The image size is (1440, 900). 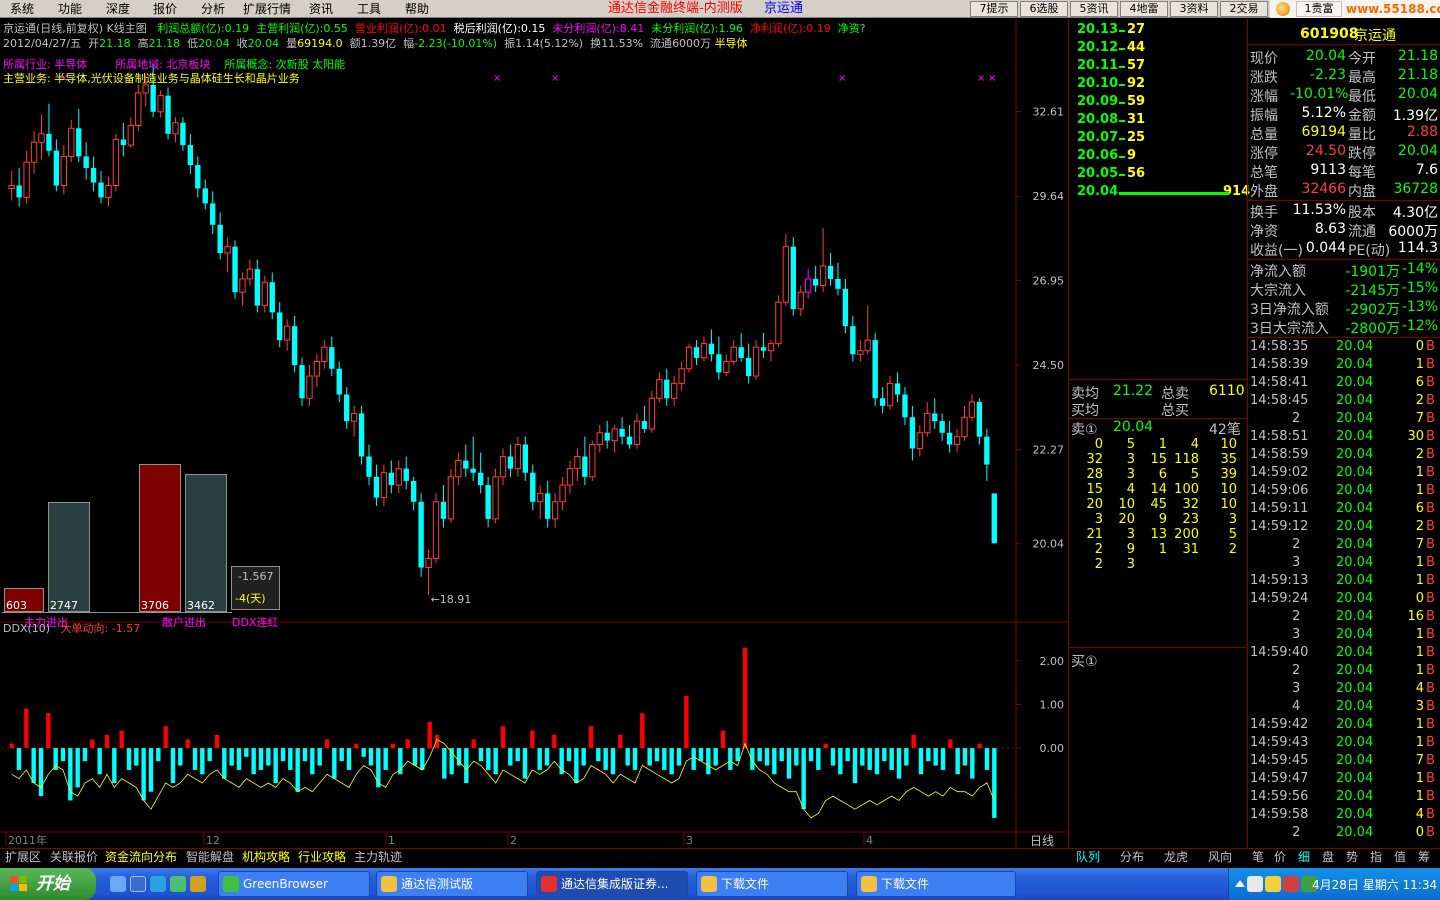 I want to click on queue-volume: 6, so click(x=1162, y=474).